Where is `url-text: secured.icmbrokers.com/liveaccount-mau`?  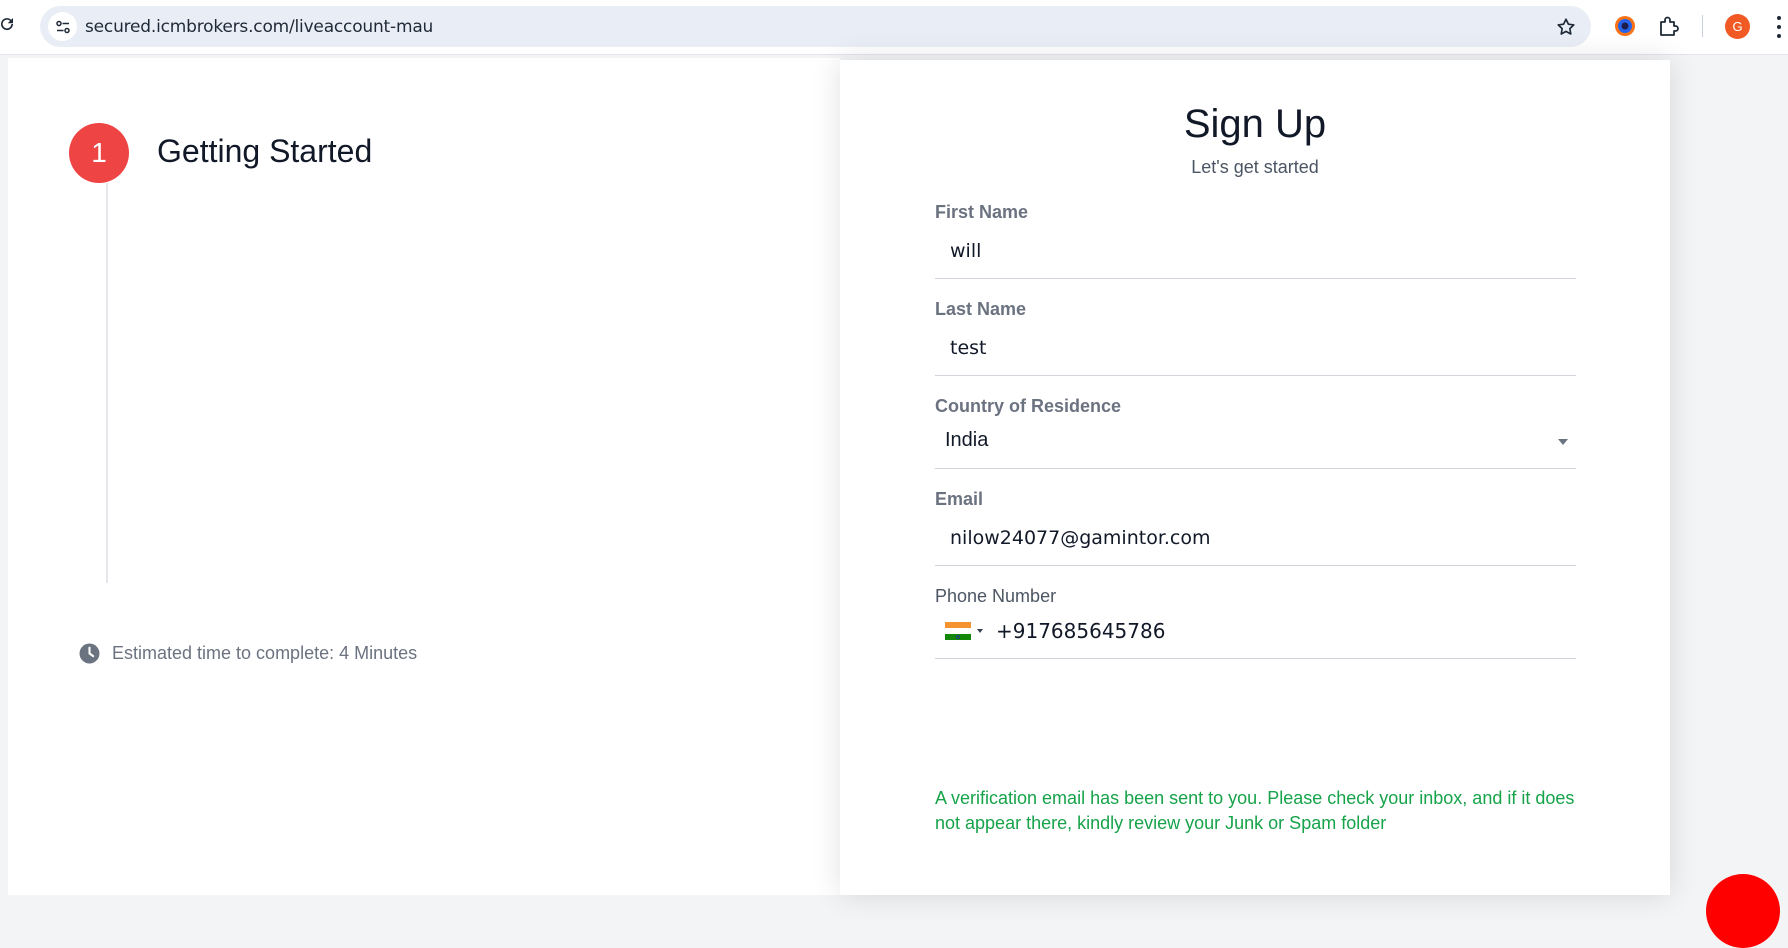
url-text: secured.icmbrokers.com/liveaccount-mau is located at coordinates (259, 27).